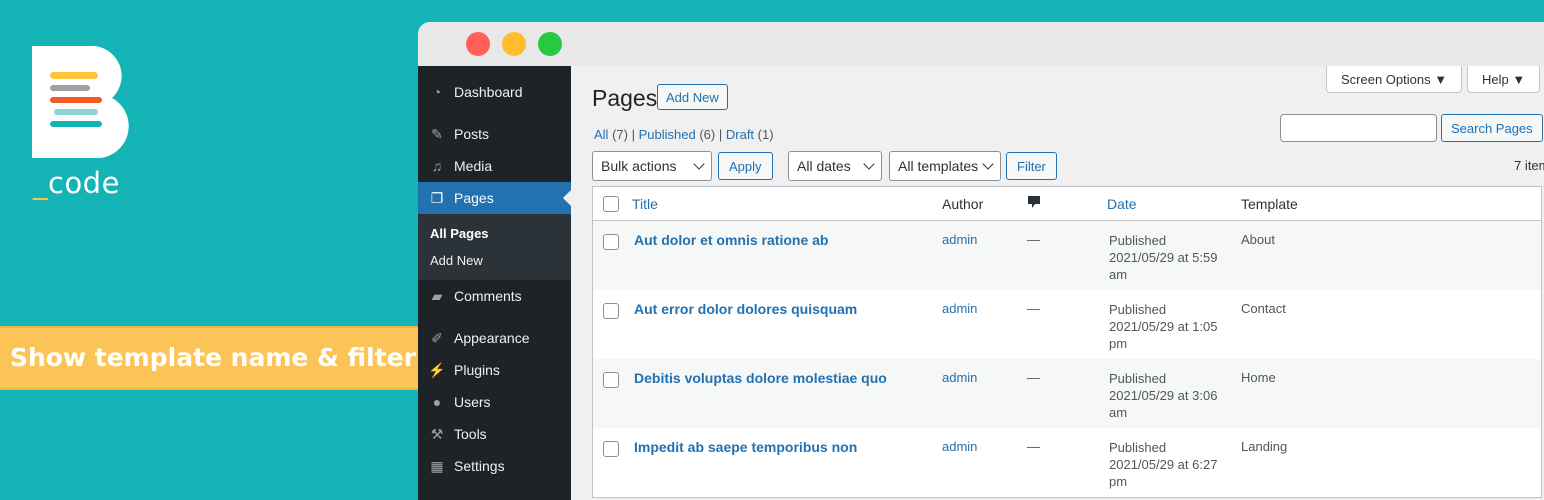 This screenshot has height=500, width=1544. Describe the element at coordinates (210, 358) in the screenshot. I see `feature-banner: Show template name & filter` at that location.